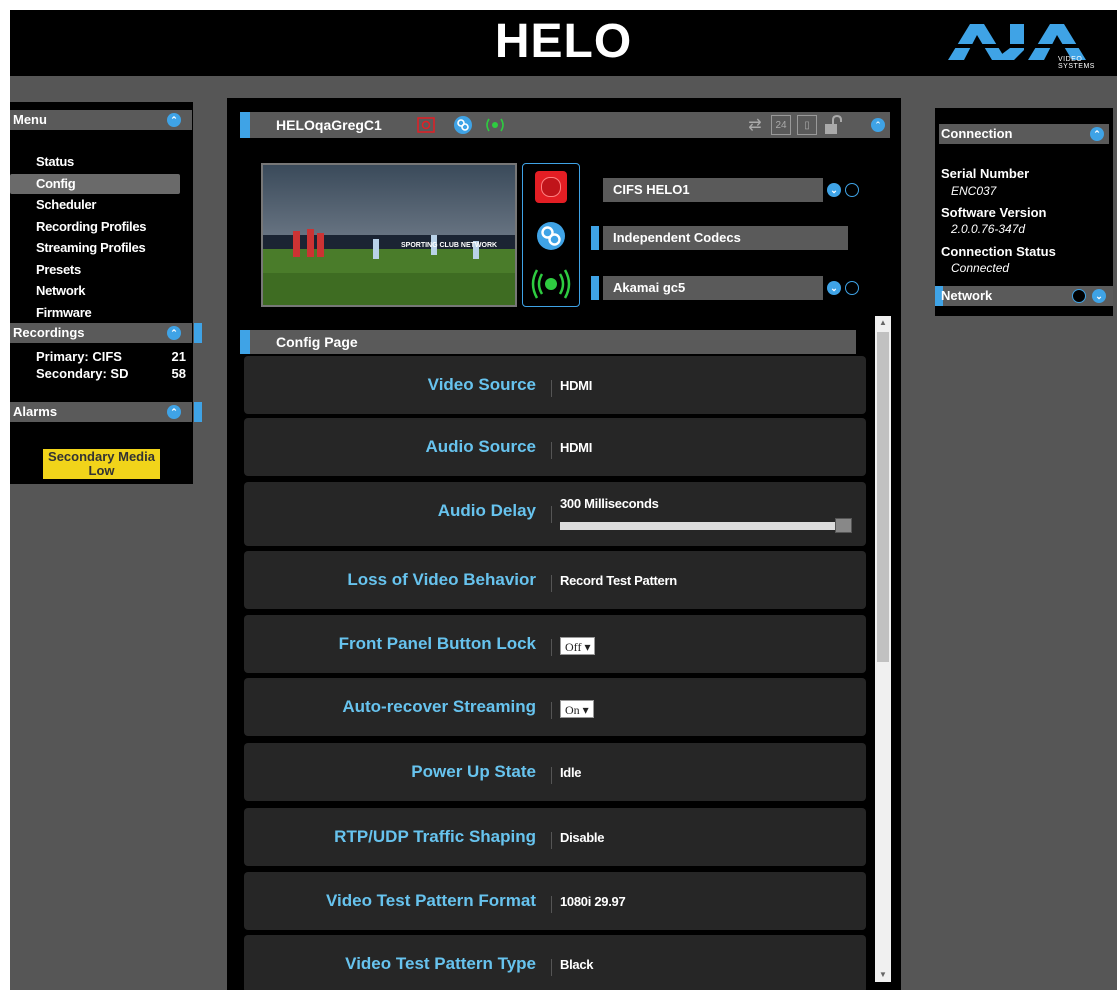 This screenshot has height=990, width=1117. Describe the element at coordinates (967, 295) in the screenshot. I see `network-title: Network` at that location.